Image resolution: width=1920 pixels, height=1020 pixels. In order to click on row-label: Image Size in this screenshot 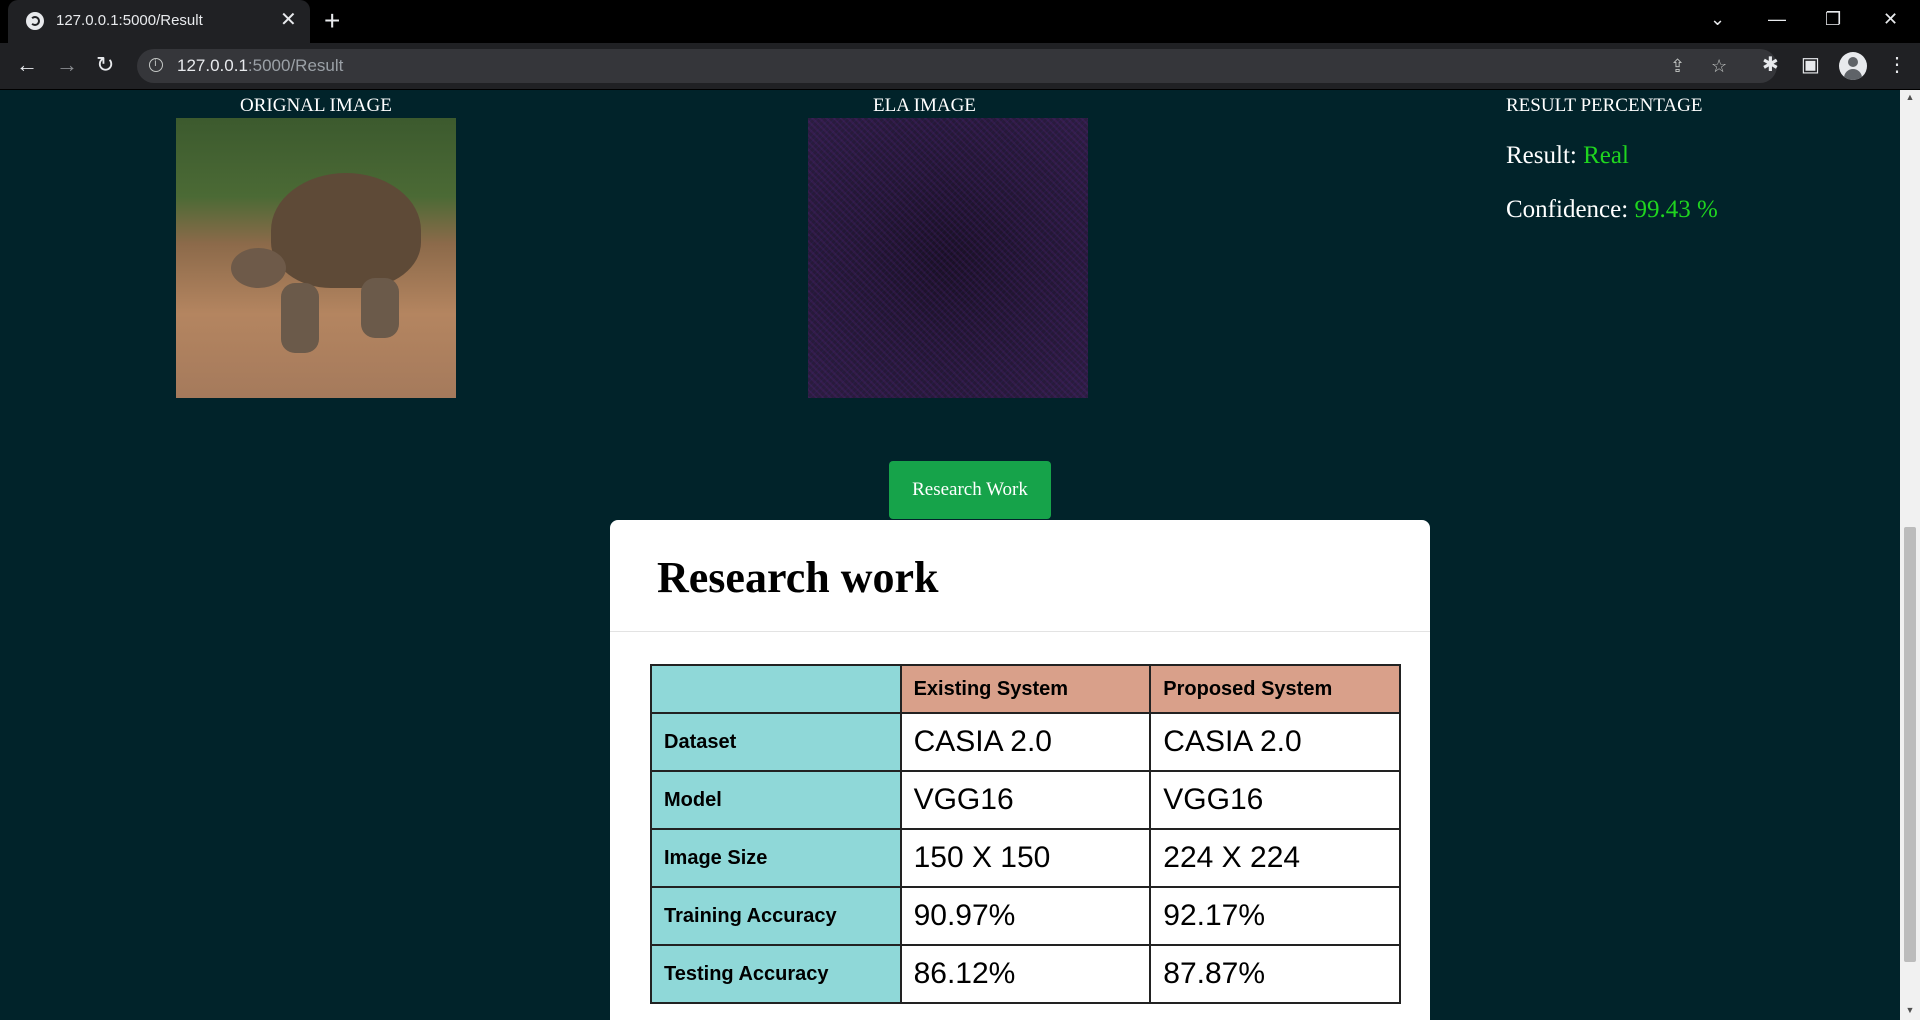, I will do `click(776, 858)`.